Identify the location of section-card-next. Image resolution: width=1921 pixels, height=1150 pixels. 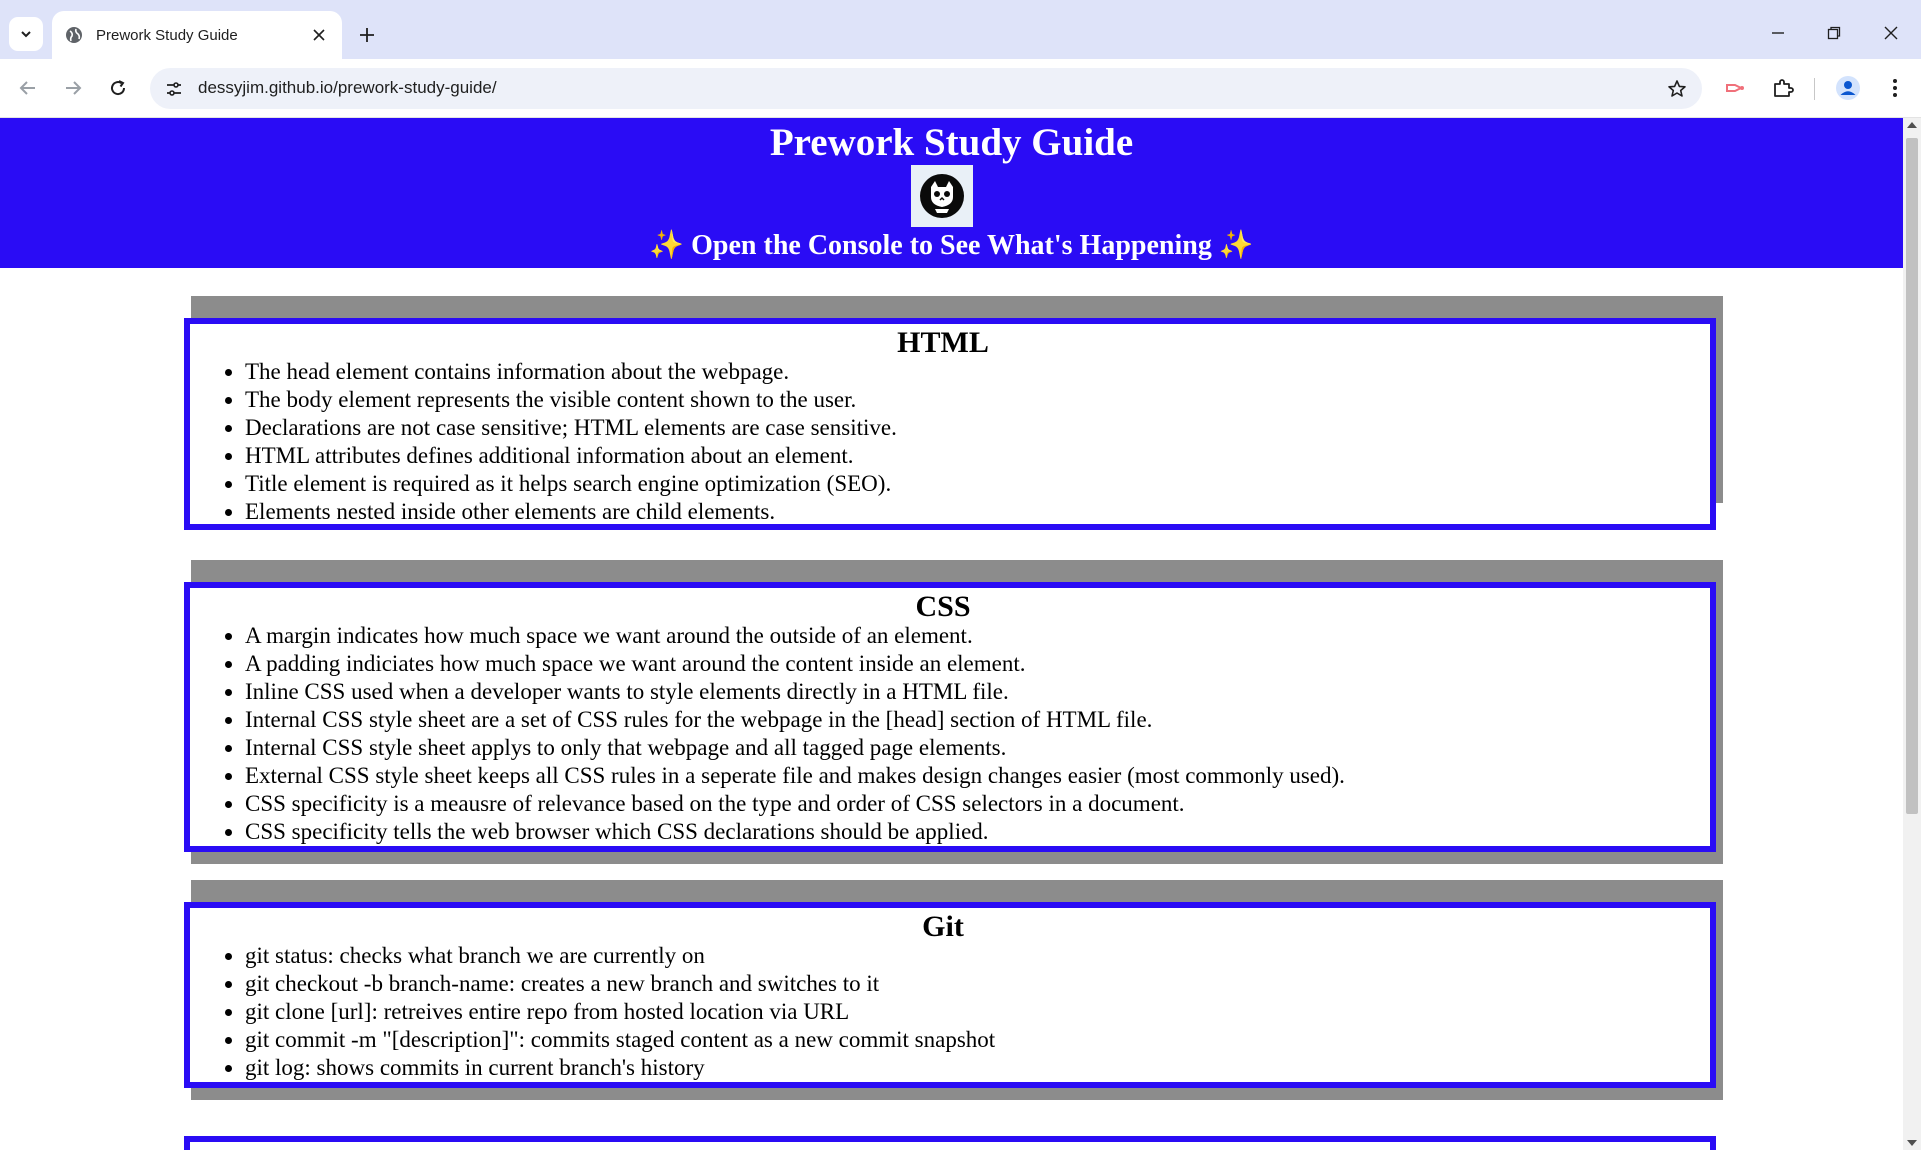
(950, 1143).